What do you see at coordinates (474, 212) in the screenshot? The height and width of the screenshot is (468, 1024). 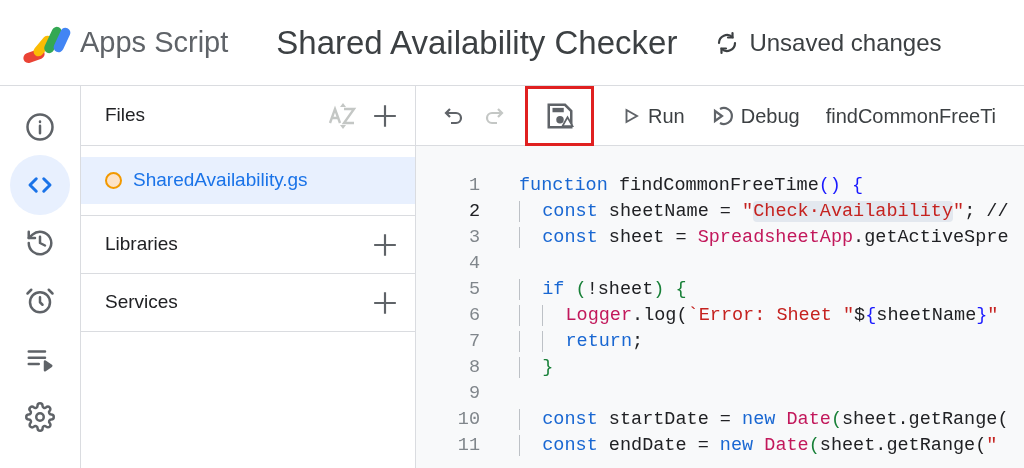 I see `line-number: 2` at bounding box center [474, 212].